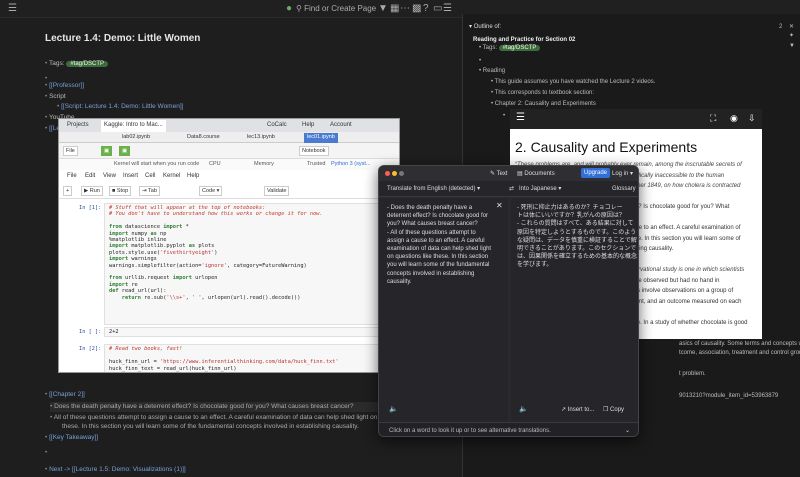 The width and height of the screenshot is (800, 477). I want to click on green-button-2: ▣, so click(125, 151).